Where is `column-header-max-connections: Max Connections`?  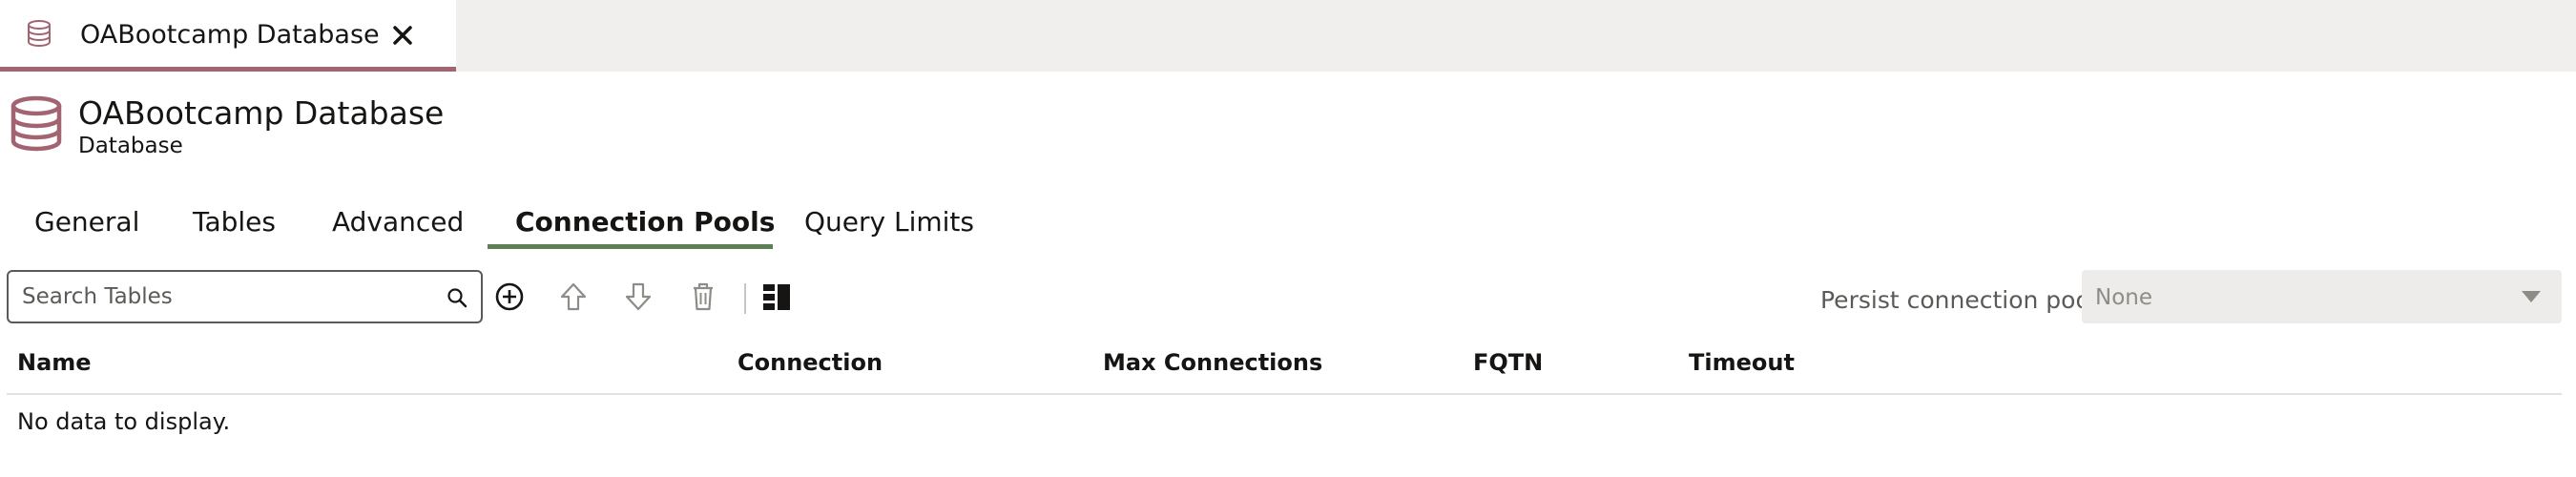
column-header-max-connections: Max Connections is located at coordinates (1212, 362).